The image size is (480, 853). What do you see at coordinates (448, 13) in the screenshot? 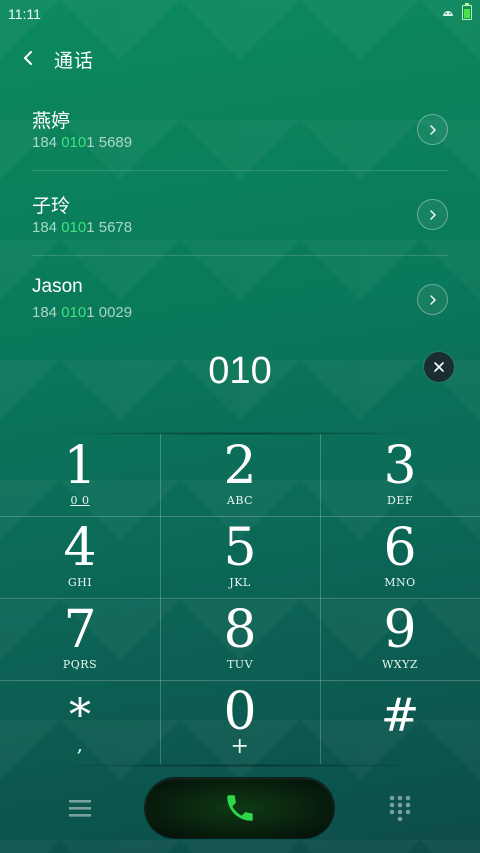
I see `android-icon` at bounding box center [448, 13].